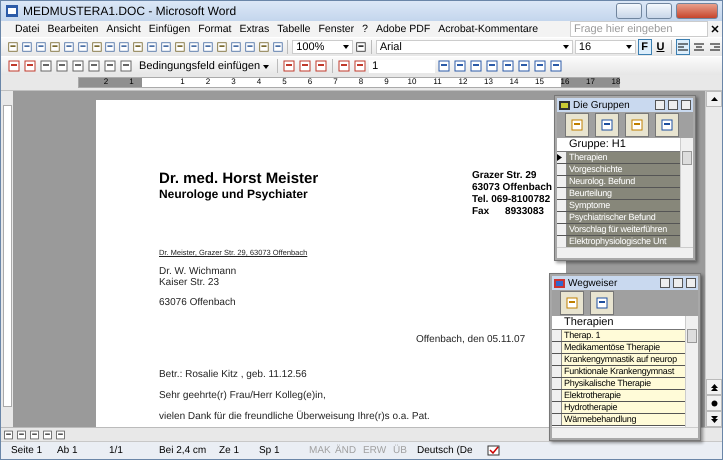  Describe the element at coordinates (336, 29) in the screenshot. I see `menu-item: Fenster` at that location.